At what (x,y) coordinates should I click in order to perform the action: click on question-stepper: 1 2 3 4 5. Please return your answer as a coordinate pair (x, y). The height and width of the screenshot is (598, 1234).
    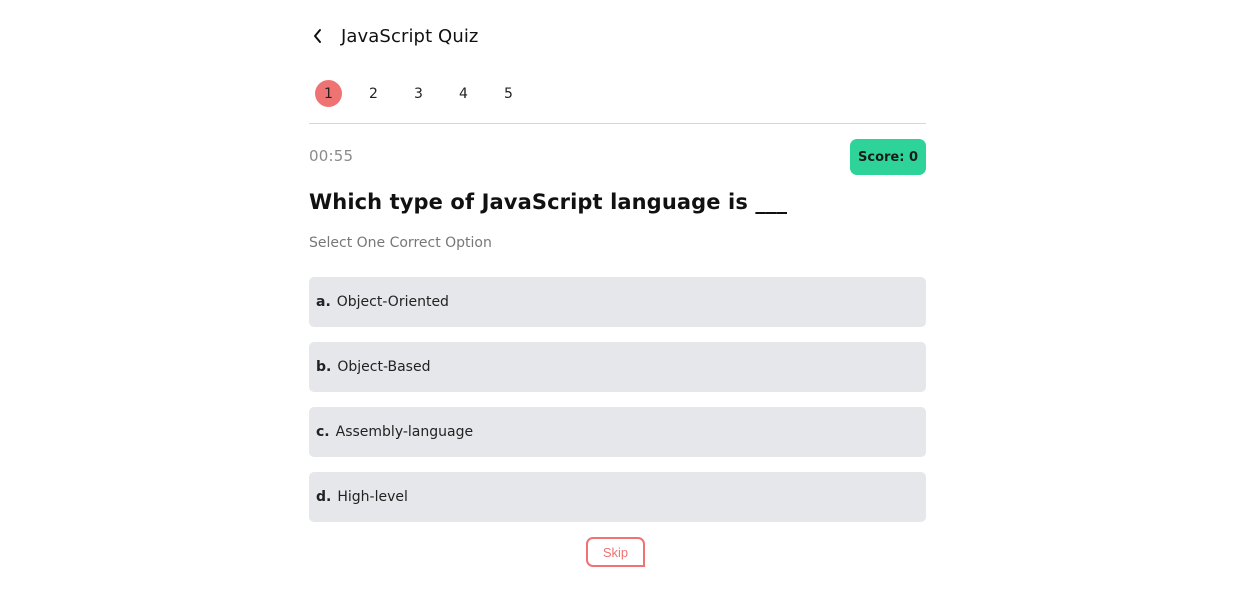
    Looking at the image, I should click on (427, 93).